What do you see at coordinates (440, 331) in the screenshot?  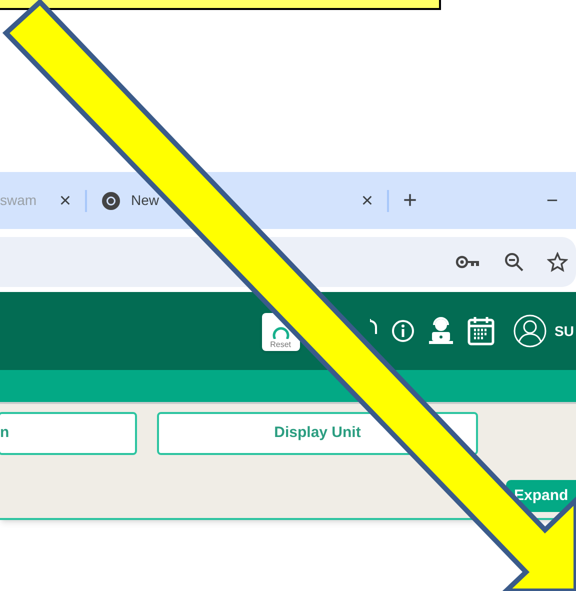 I see `support-agent-icon` at bounding box center [440, 331].